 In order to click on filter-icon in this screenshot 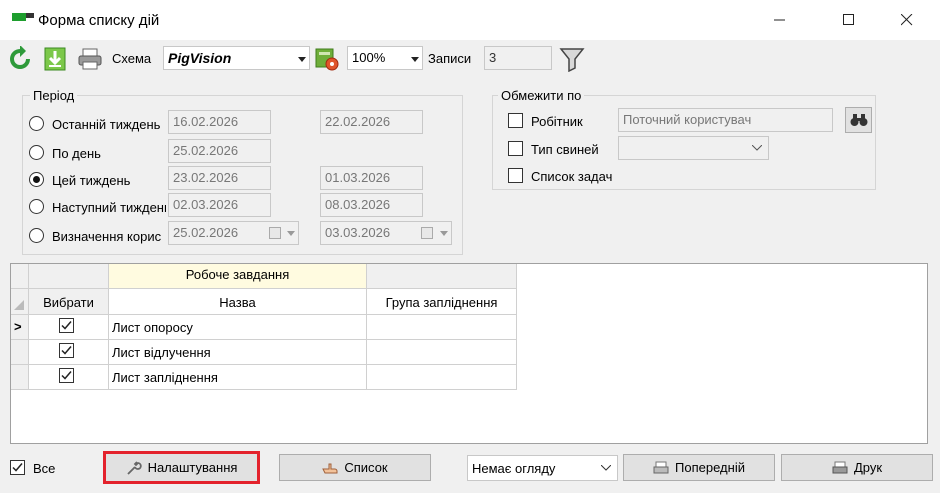, I will do `click(572, 60)`.